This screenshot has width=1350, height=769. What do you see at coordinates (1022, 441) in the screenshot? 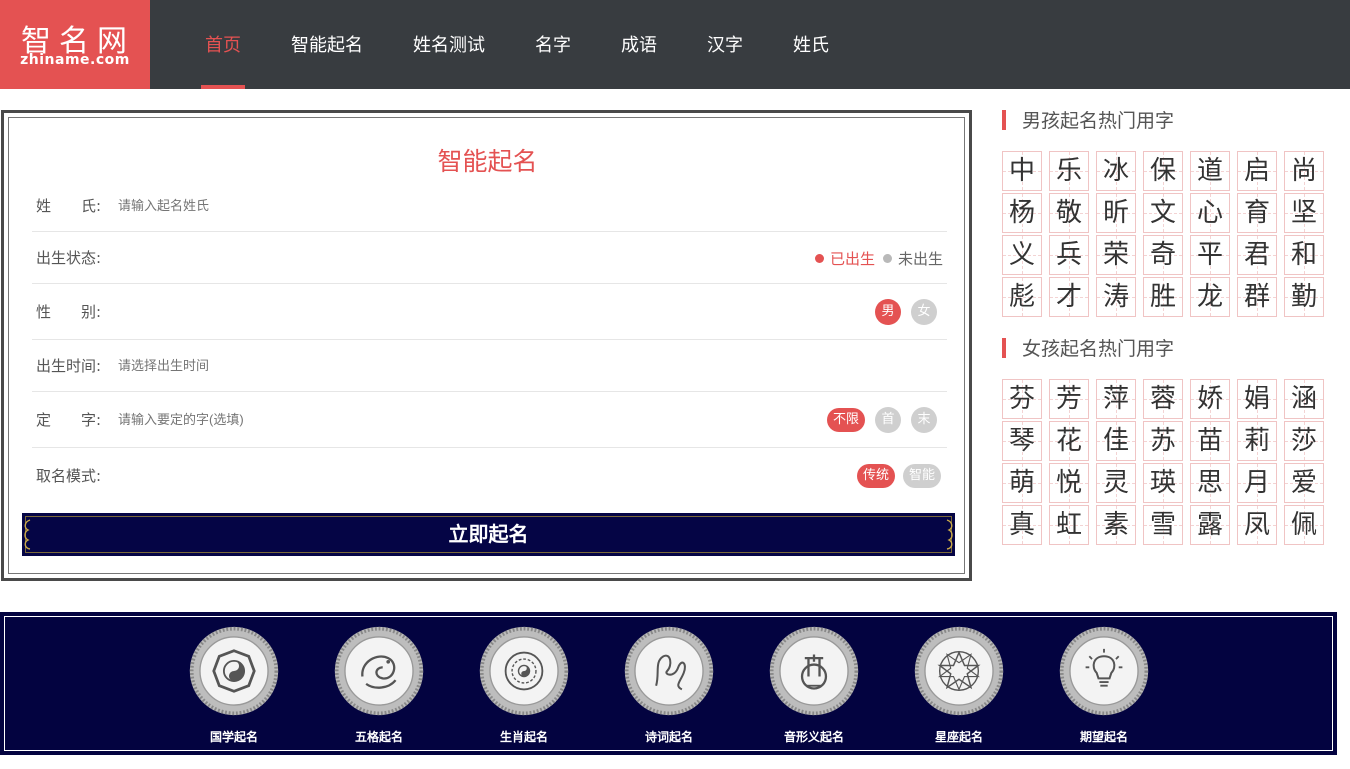
I see `girl-char-cell: 琴` at bounding box center [1022, 441].